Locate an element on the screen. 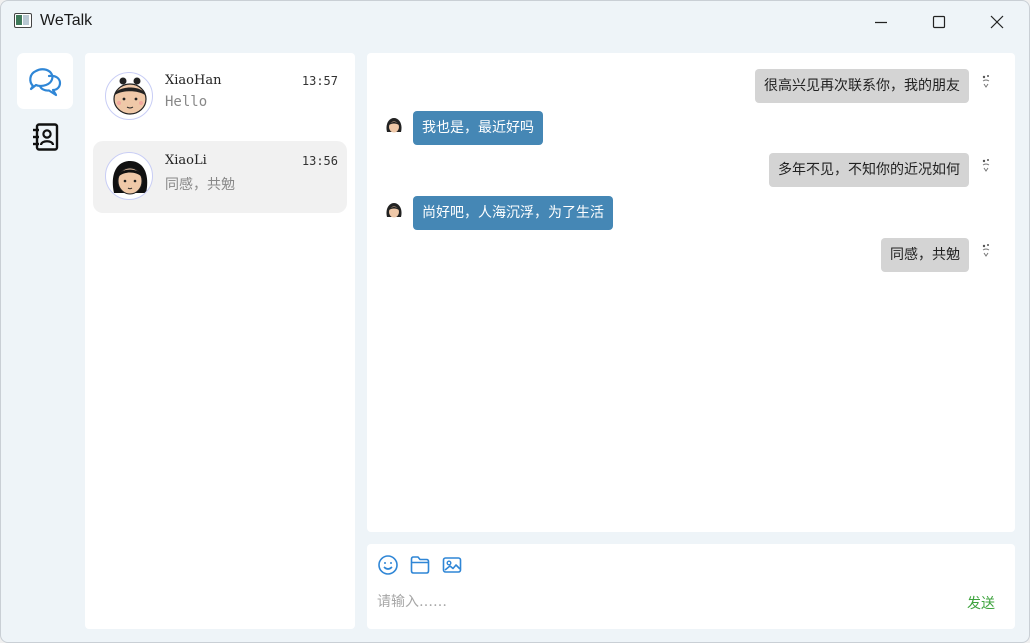 Image resolution: width=1030 pixels, height=643 pixels. close-icon is located at coordinates (997, 22).